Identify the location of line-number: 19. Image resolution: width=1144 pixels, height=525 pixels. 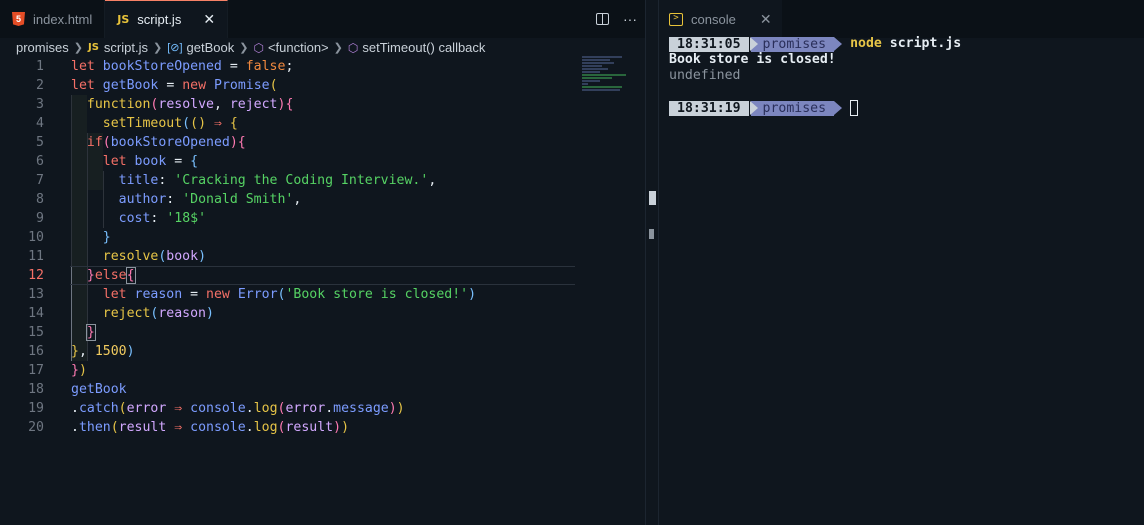
(36, 408).